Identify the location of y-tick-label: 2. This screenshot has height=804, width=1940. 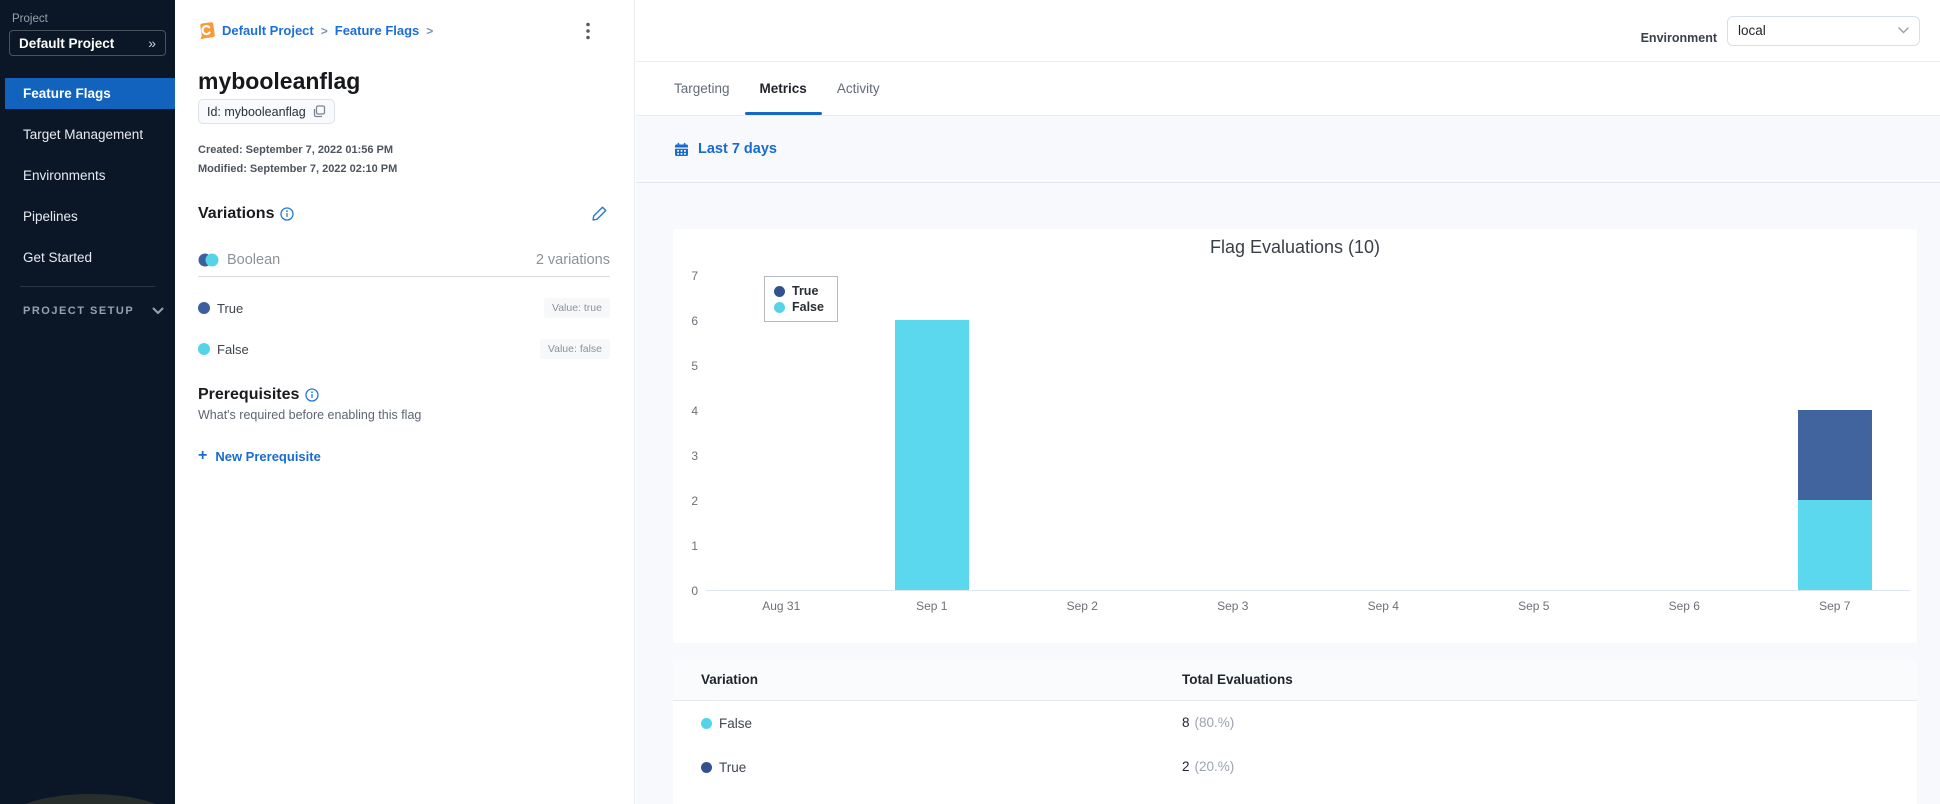
(694, 501).